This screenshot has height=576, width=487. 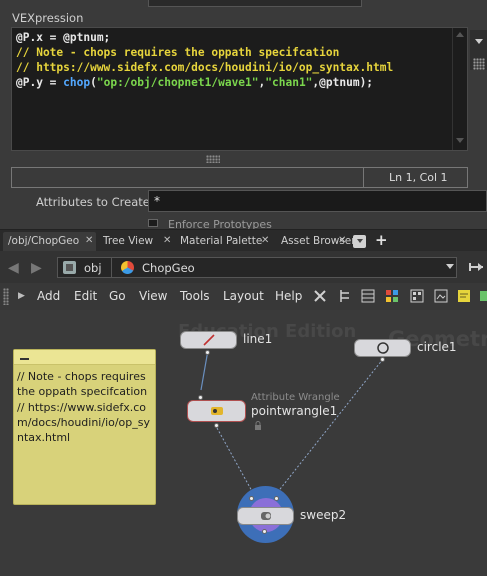 I want to click on tab-menu-button, so click(x=359, y=241).